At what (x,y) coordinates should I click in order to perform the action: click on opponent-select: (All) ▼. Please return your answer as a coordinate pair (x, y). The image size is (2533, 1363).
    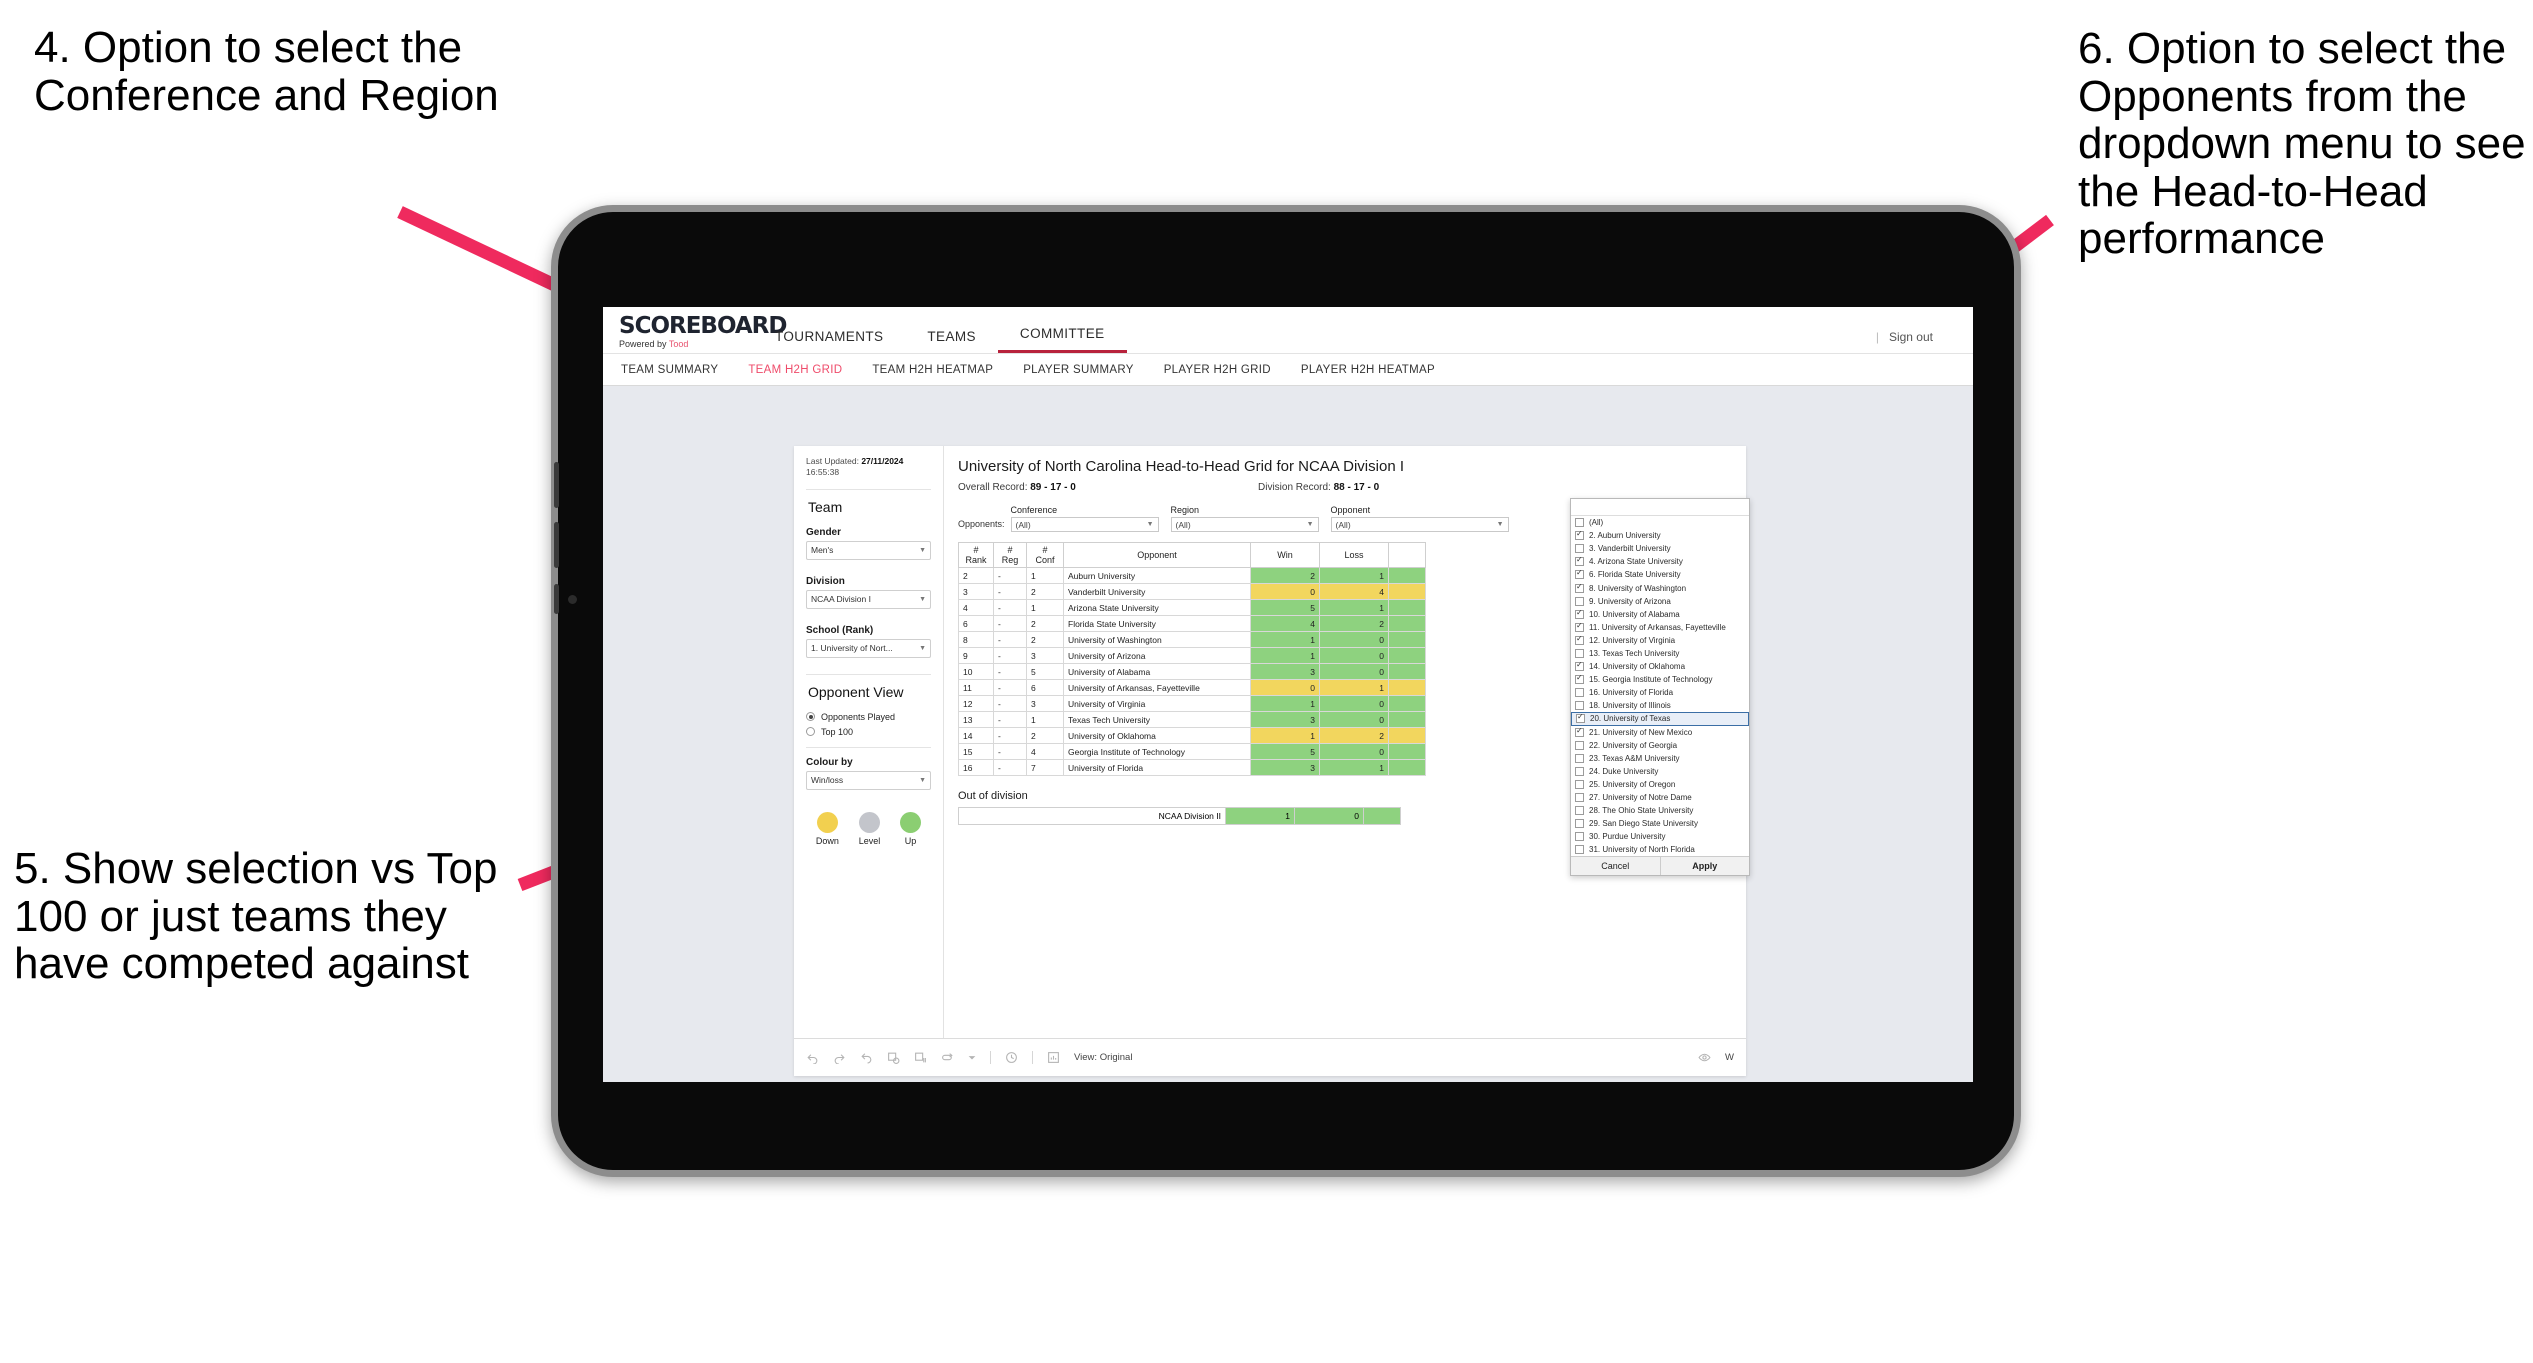
    Looking at the image, I should click on (1419, 524).